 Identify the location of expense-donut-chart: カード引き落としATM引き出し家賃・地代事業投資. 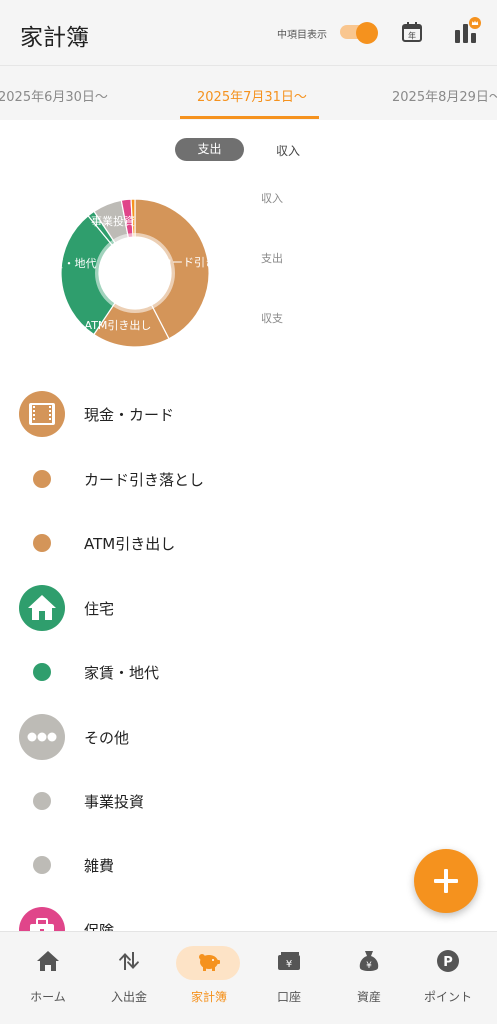
(135, 273).